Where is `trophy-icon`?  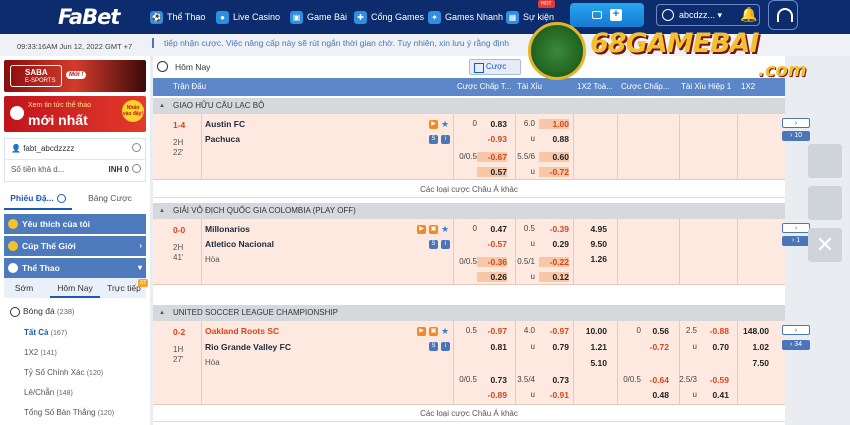 trophy-icon is located at coordinates (13, 246).